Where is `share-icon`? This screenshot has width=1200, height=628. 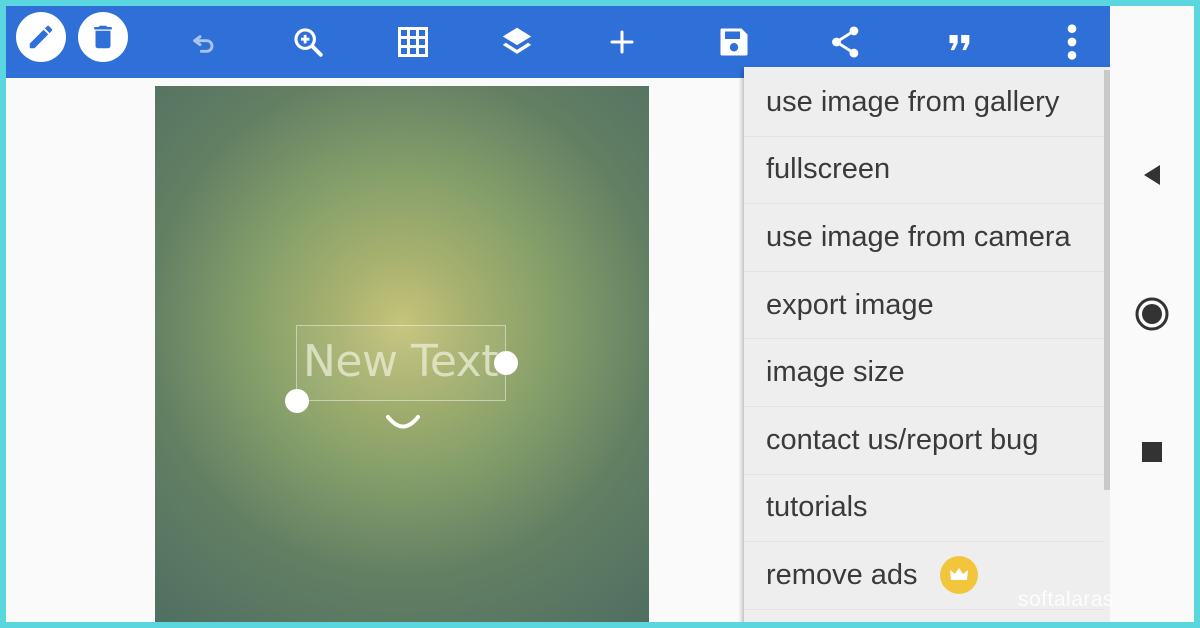 share-icon is located at coordinates (845, 42).